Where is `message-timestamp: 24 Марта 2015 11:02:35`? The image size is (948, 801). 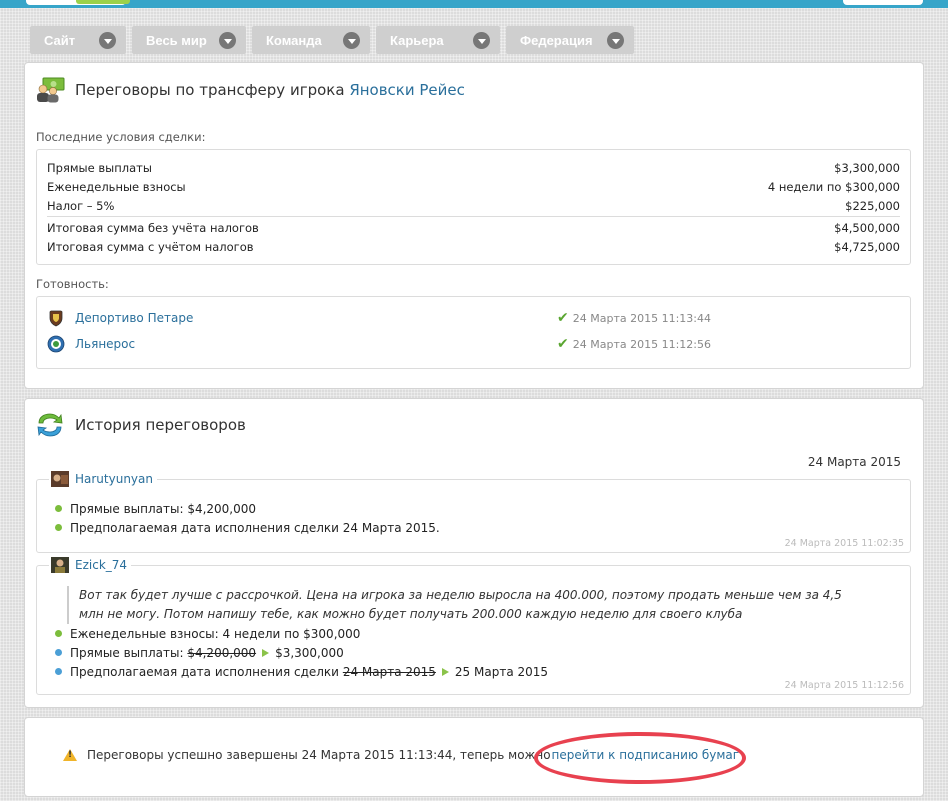 message-timestamp: 24 Марта 2015 11:02:35 is located at coordinates (844, 543).